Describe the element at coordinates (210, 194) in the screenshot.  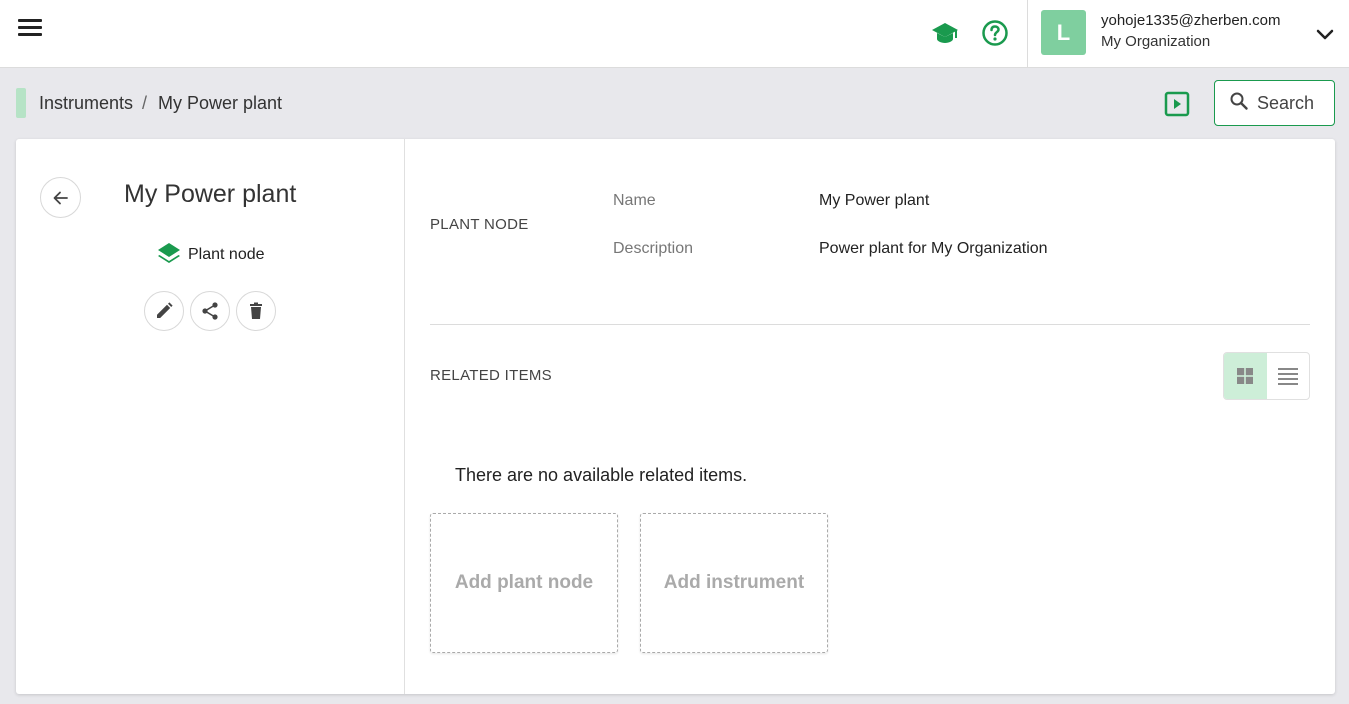
I see `page-title: My Power plant` at that location.